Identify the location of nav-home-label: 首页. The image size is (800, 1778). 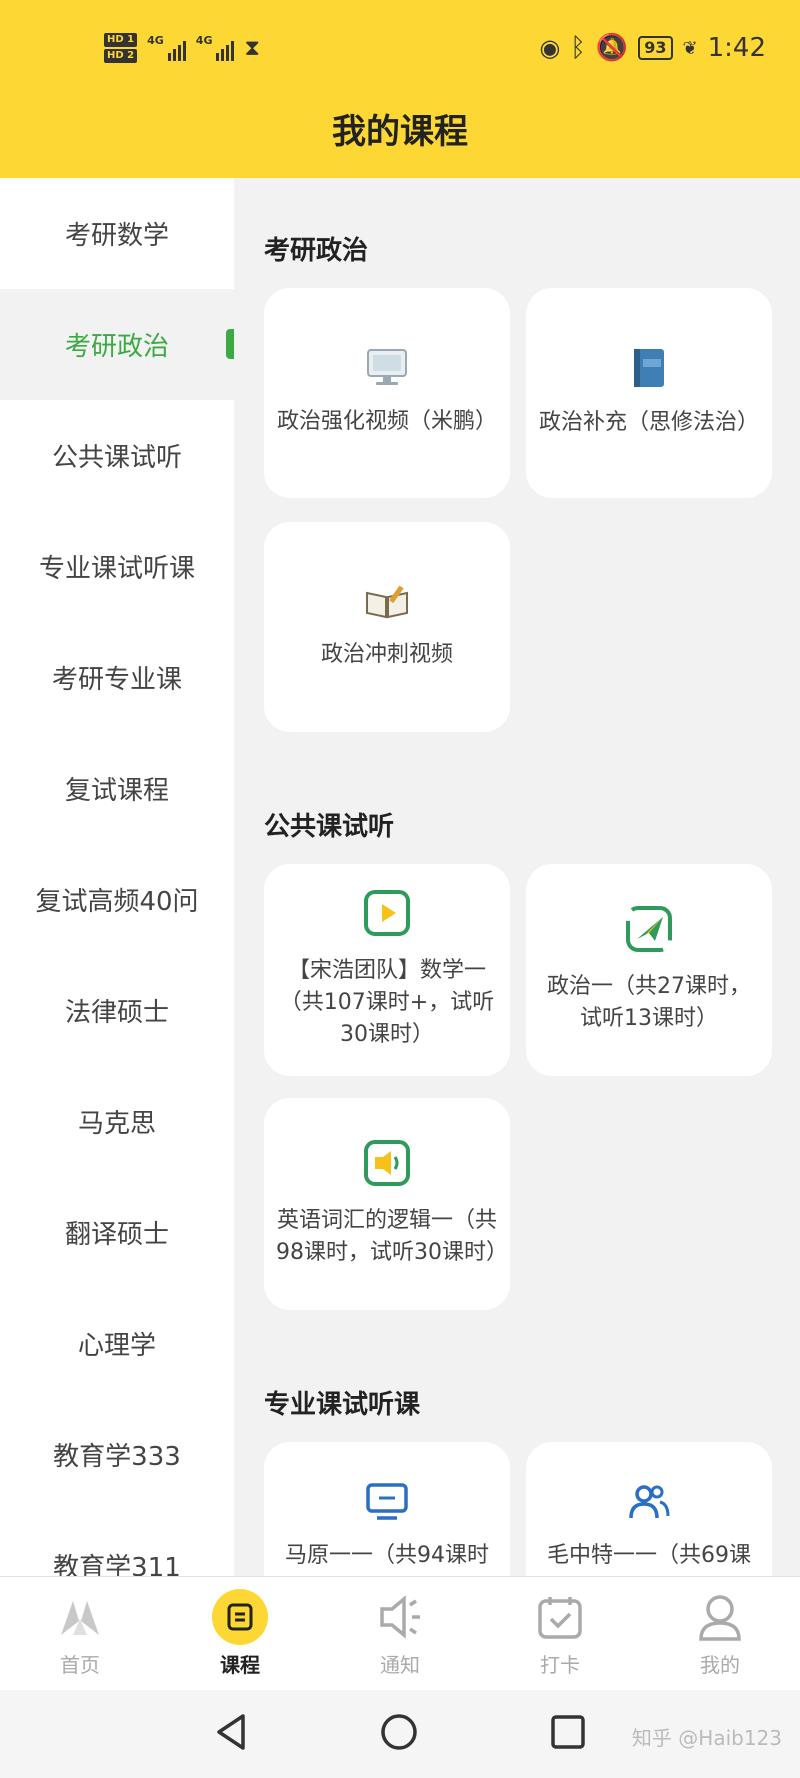
(80, 1665).